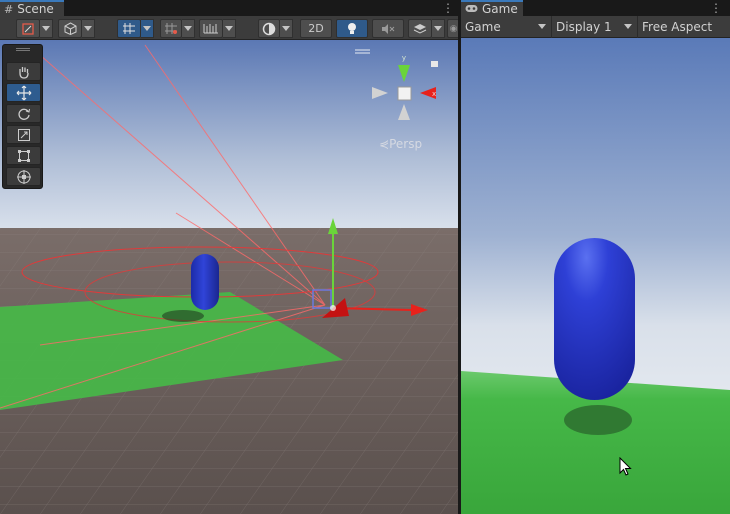 The width and height of the screenshot is (730, 514). Describe the element at coordinates (404, 58) in the screenshot. I see `svg-text: y` at that location.